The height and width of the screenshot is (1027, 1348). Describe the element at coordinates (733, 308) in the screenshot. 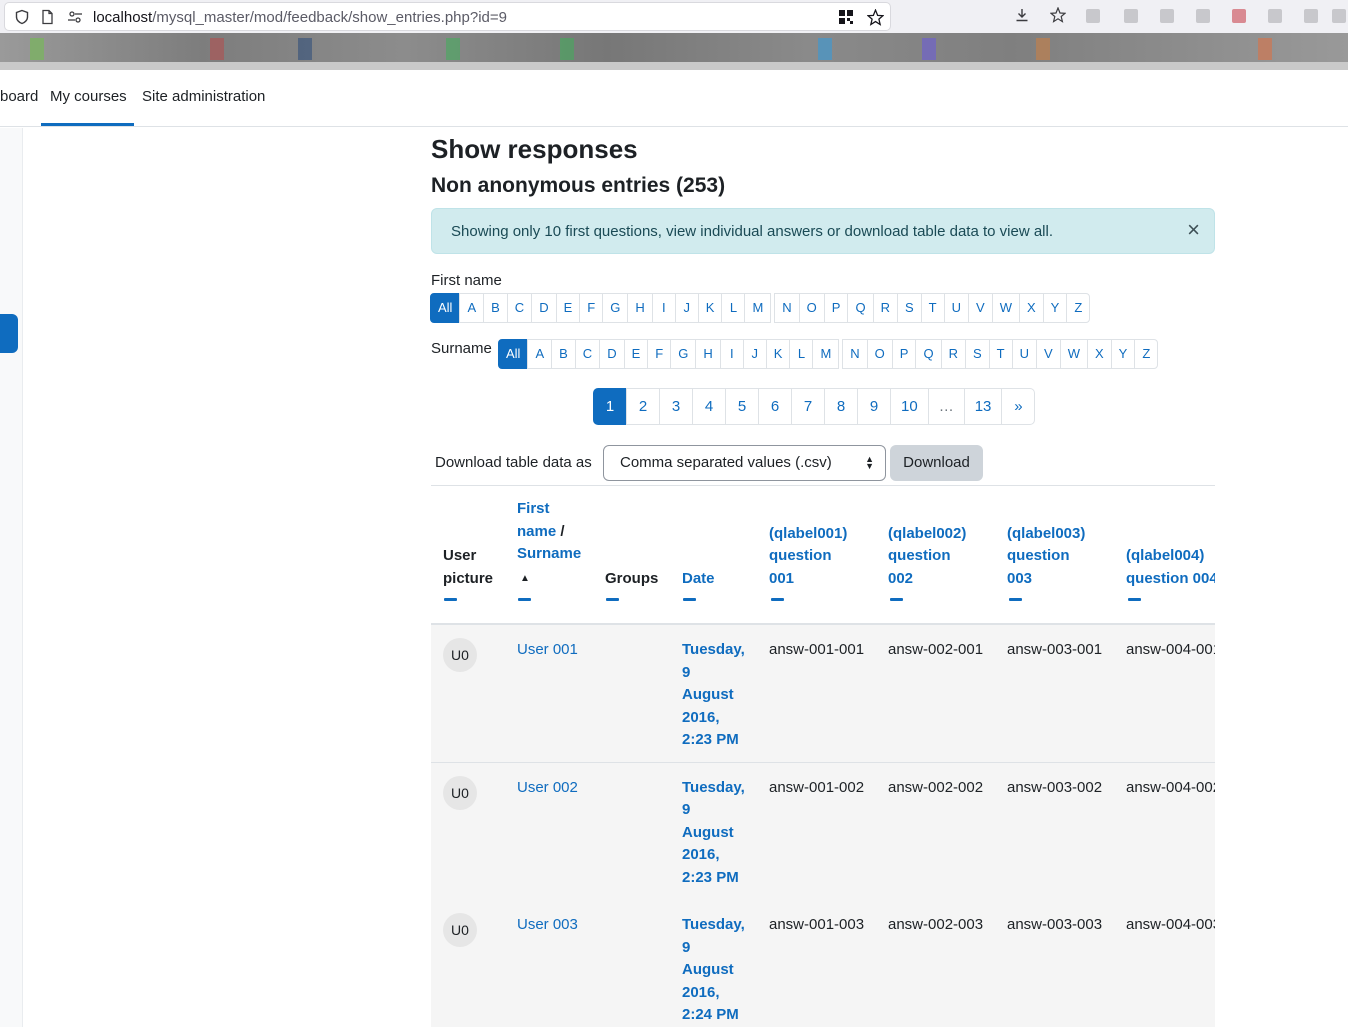

I see `firstname-initial-l: L` at that location.